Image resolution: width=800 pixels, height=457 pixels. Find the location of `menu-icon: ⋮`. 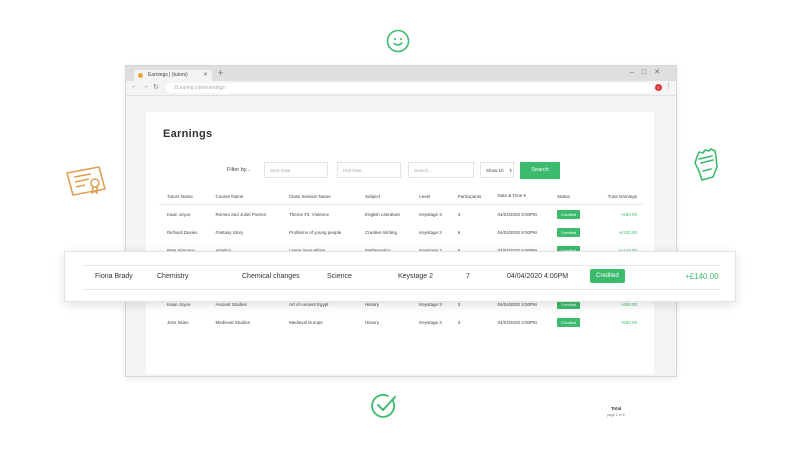

menu-icon: ⋮ is located at coordinates (668, 86).